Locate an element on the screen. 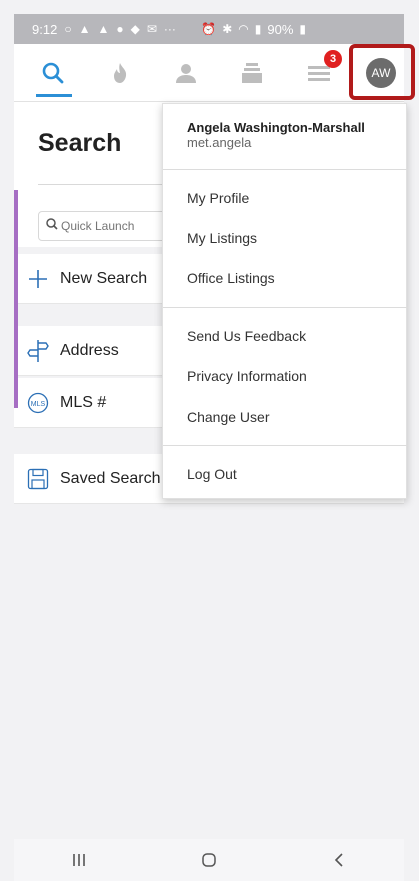 Image resolution: width=419 pixels, height=881 pixels. mls-icon-text: MLS is located at coordinates (38, 404).